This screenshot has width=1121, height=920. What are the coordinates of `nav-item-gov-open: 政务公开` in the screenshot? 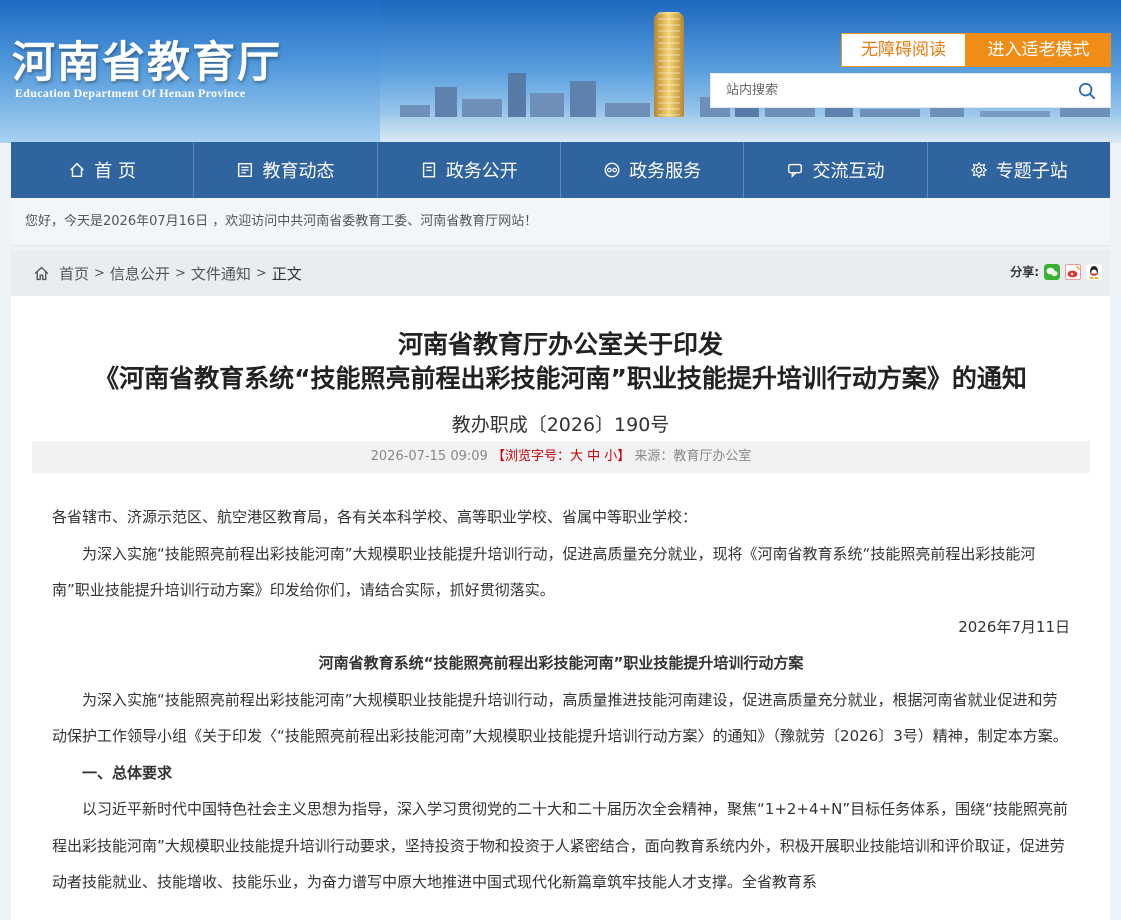 It's located at (469, 170).